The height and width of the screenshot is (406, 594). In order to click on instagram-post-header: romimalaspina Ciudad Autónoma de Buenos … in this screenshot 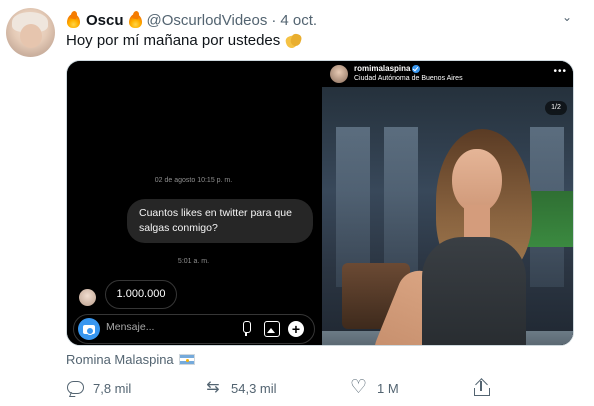, I will do `click(447, 74)`.